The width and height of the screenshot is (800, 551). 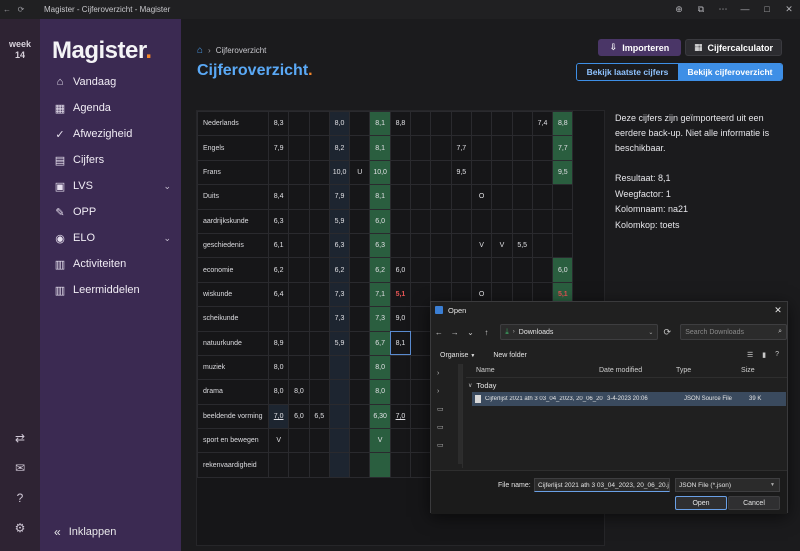 What do you see at coordinates (542, 123) in the screenshot?
I see `grade-cell: 7,4` at bounding box center [542, 123].